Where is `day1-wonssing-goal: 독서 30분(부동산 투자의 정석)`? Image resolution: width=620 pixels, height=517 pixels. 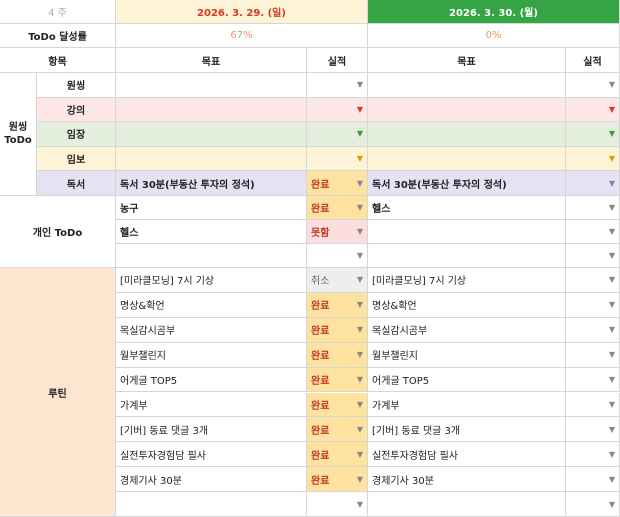 day1-wonssing-goal: 독서 30분(부동산 투자의 정석) is located at coordinates (211, 183).